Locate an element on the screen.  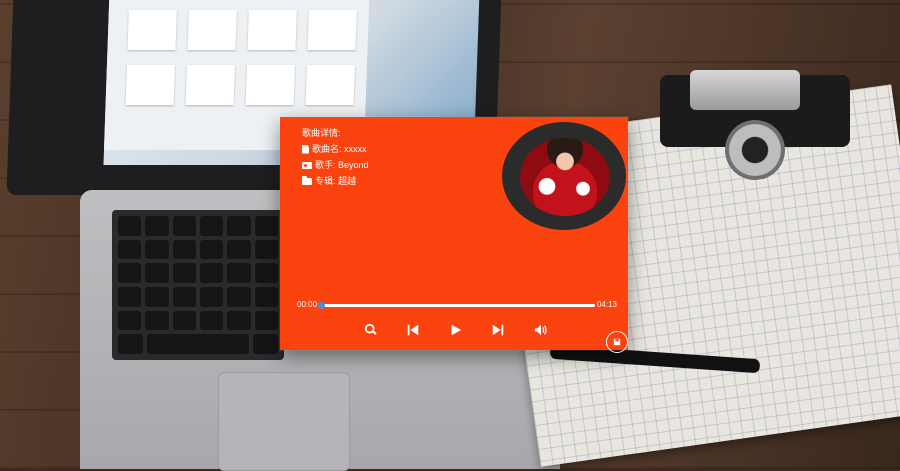
progress-bar: 00:00 04:13 is located at coordinates (457, 304).